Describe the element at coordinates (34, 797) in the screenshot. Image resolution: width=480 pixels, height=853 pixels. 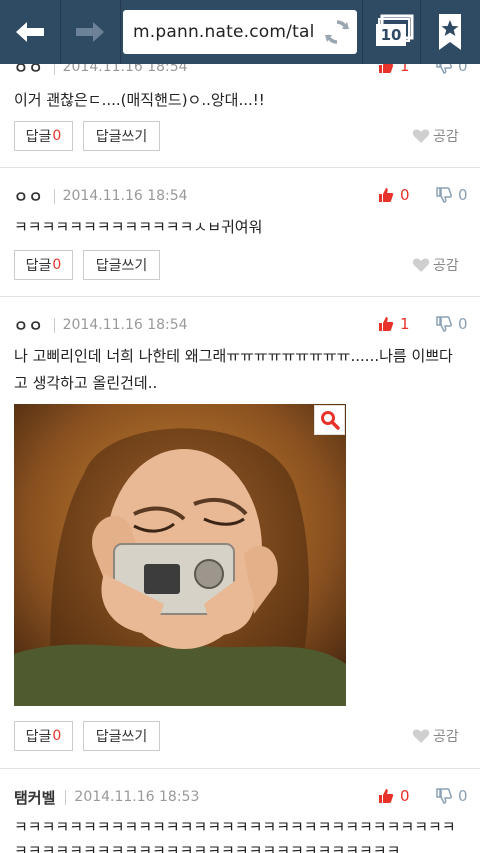
I see `comment-author: 탬커벨` at that location.